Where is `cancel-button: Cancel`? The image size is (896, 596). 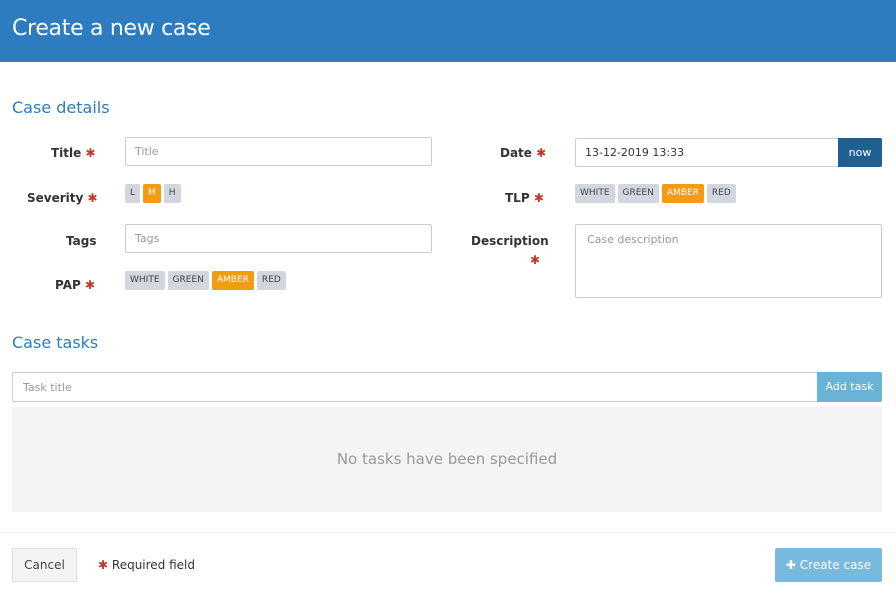 cancel-button: Cancel is located at coordinates (44, 565).